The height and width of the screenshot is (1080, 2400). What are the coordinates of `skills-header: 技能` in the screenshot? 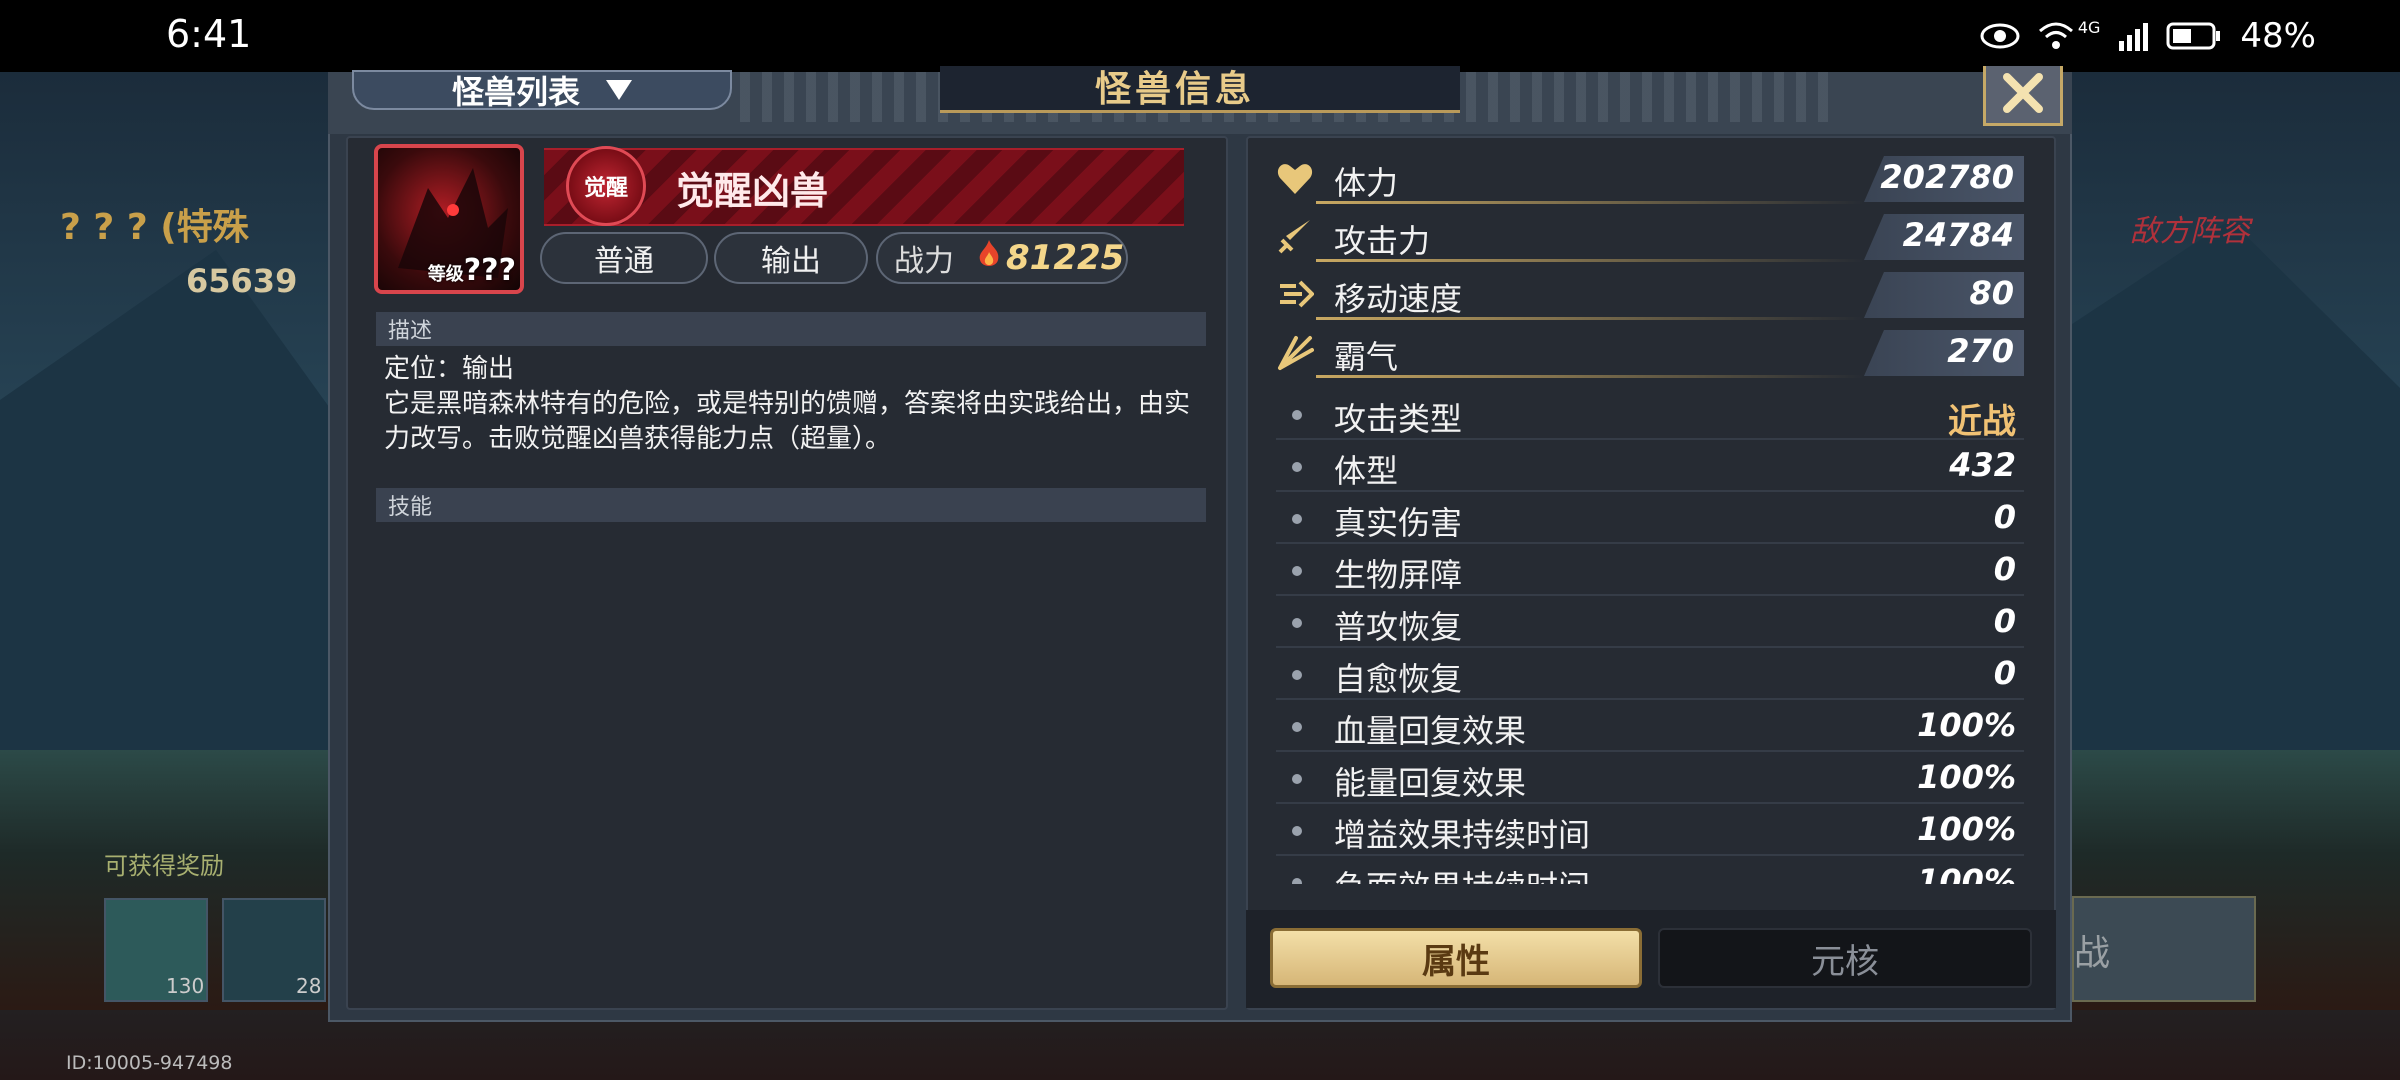 It's located at (791, 505).